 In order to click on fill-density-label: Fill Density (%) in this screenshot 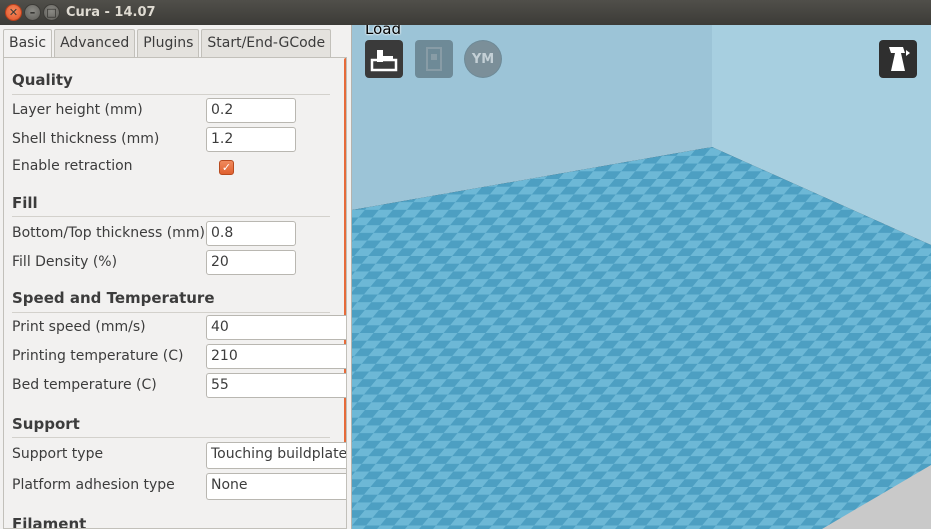, I will do `click(65, 262)`.